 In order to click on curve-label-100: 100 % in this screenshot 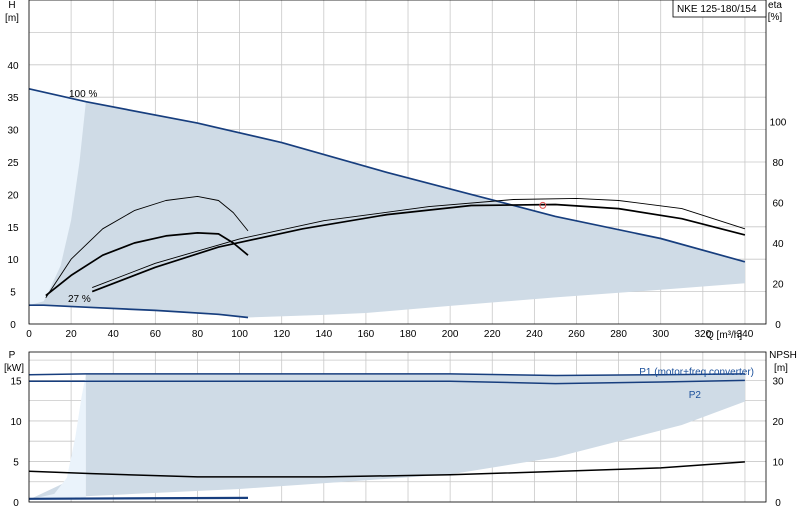, I will do `click(83, 94)`.